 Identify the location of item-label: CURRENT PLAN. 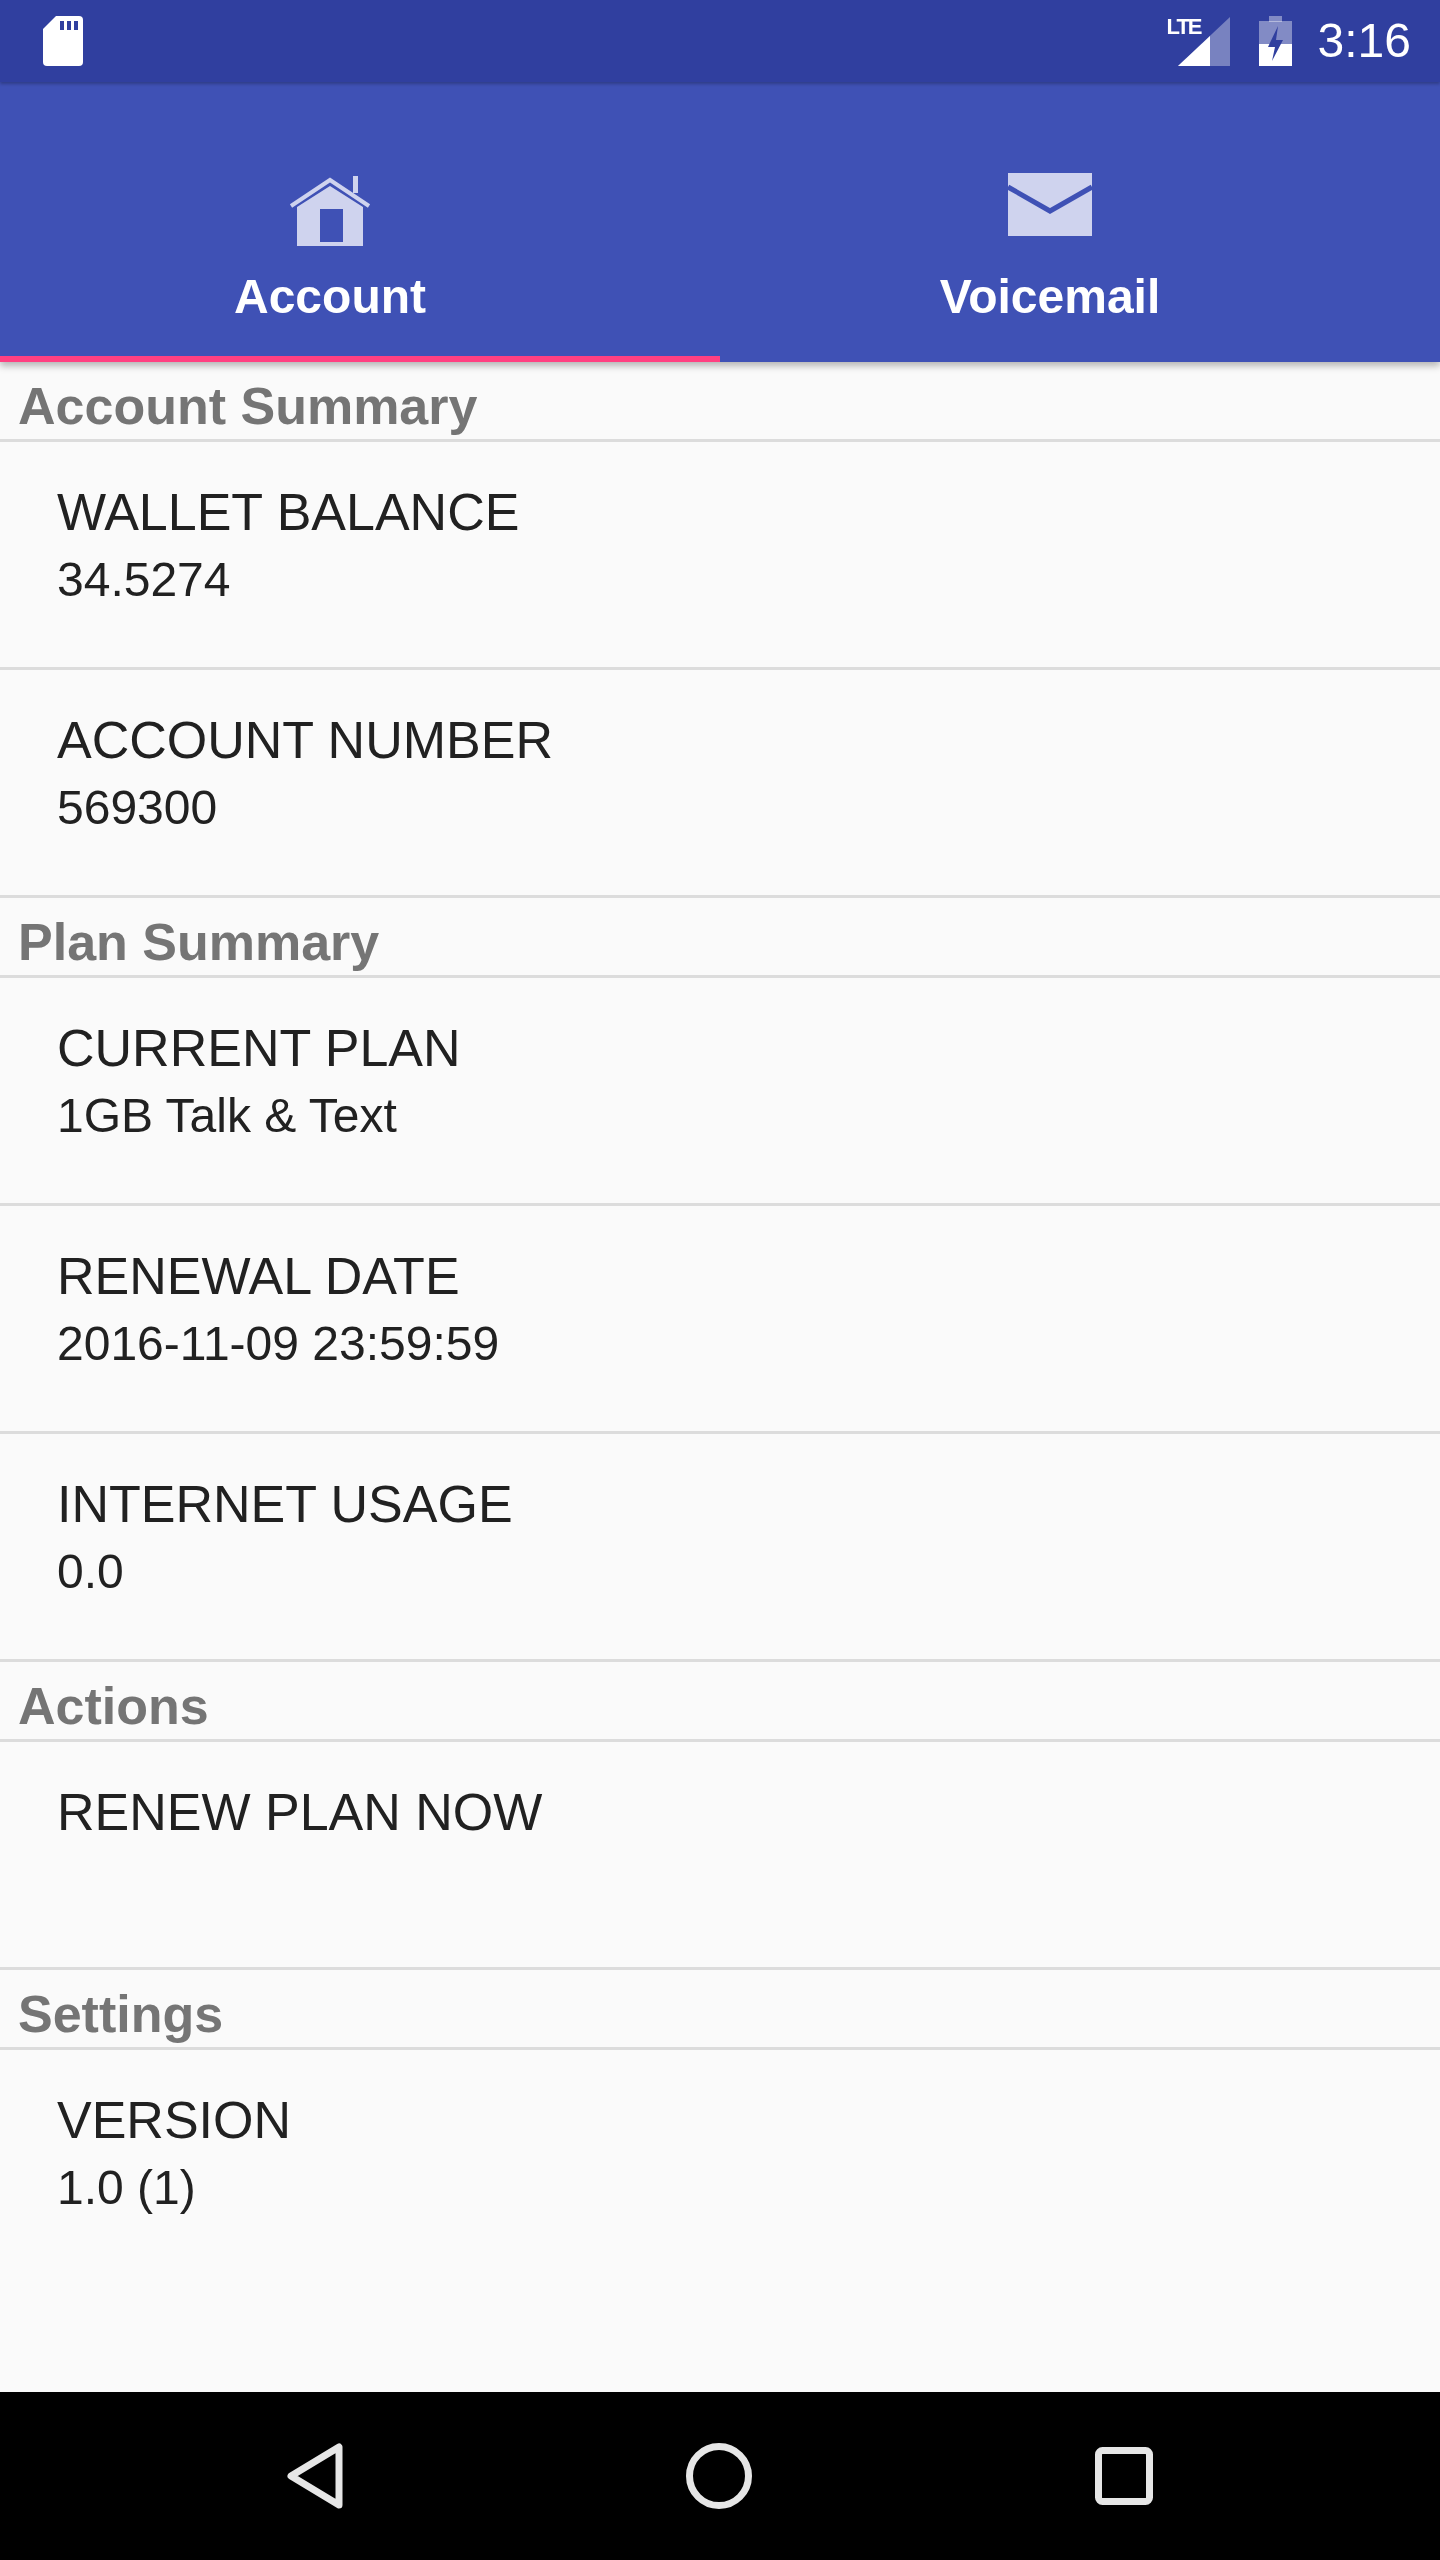
(259, 1048).